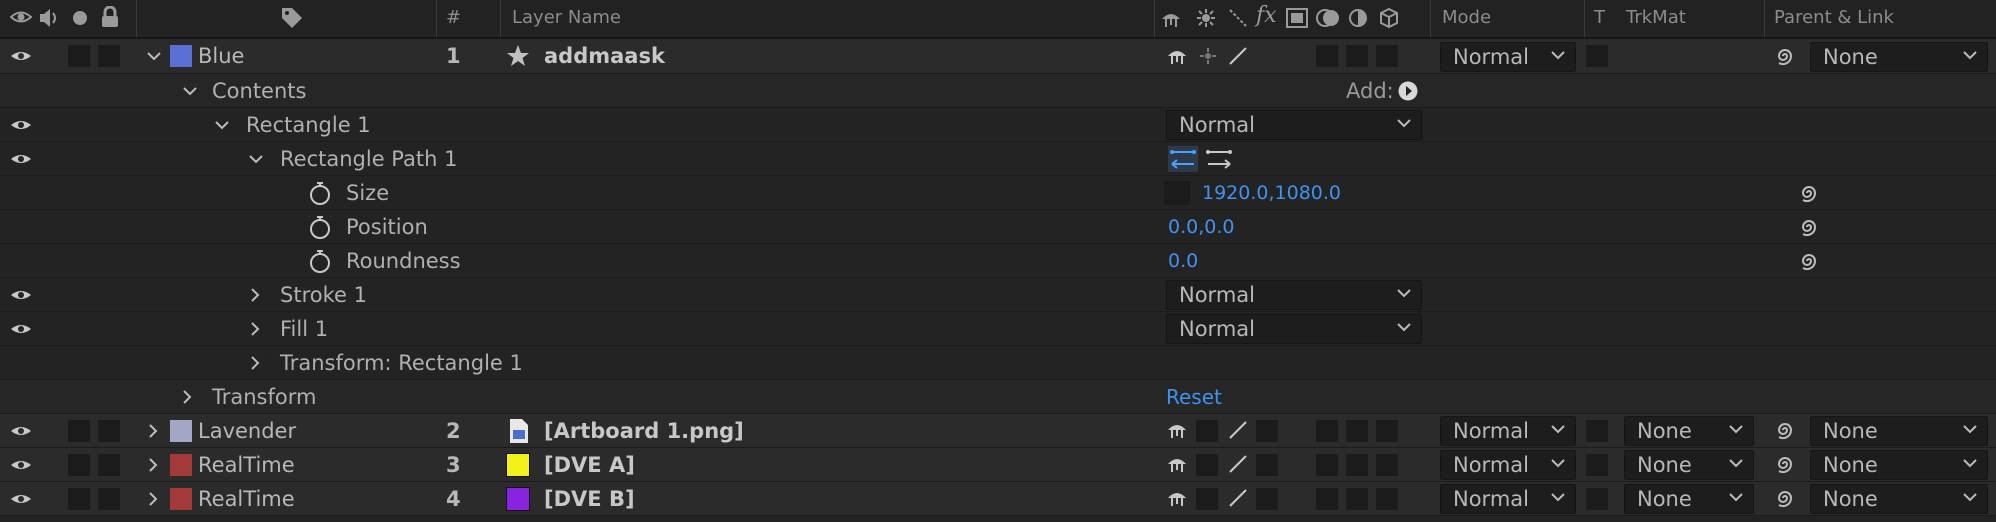 Image resolution: width=1996 pixels, height=522 pixels. Describe the element at coordinates (1183, 261) in the screenshot. I see `roundness-value: 0.0` at that location.